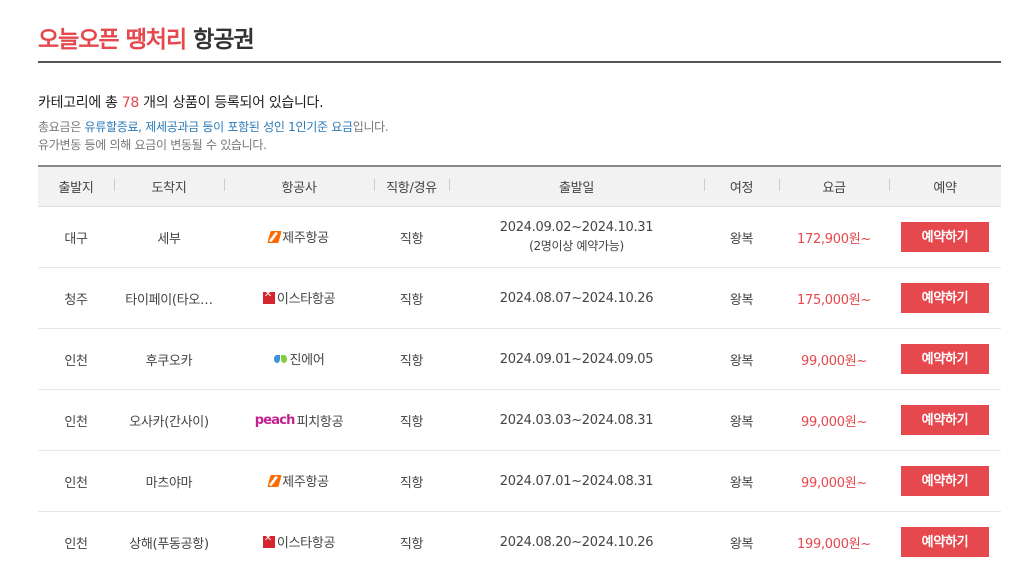 This screenshot has height=568, width=1029. Describe the element at coordinates (519, 62) in the screenshot. I see `title-divider` at that location.